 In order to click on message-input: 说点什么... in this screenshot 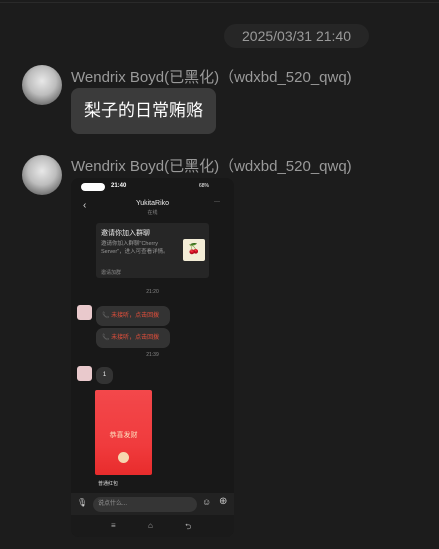, I will do `click(145, 504)`.